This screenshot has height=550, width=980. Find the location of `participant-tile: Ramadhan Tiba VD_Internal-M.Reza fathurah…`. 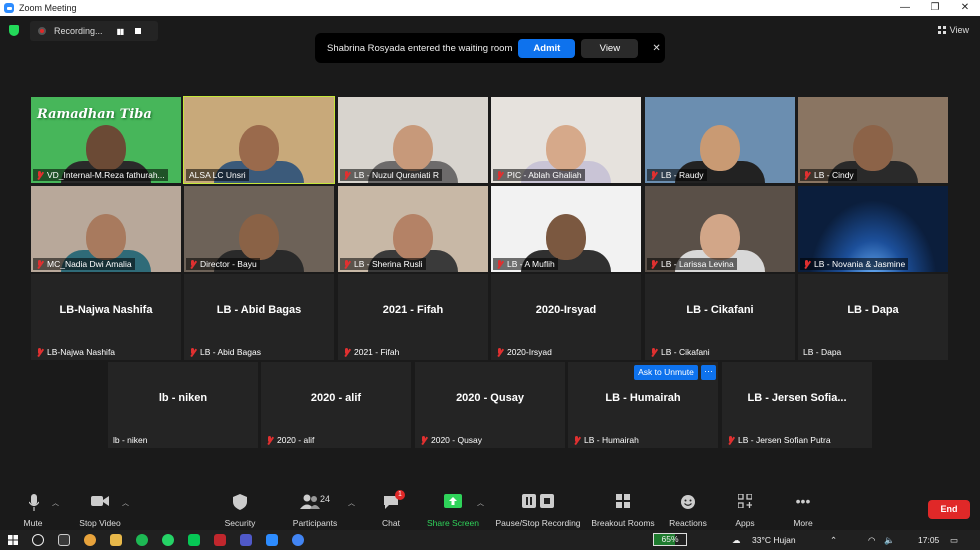

participant-tile: Ramadhan Tiba VD_Internal-M.Reza fathurah… is located at coordinates (106, 140).